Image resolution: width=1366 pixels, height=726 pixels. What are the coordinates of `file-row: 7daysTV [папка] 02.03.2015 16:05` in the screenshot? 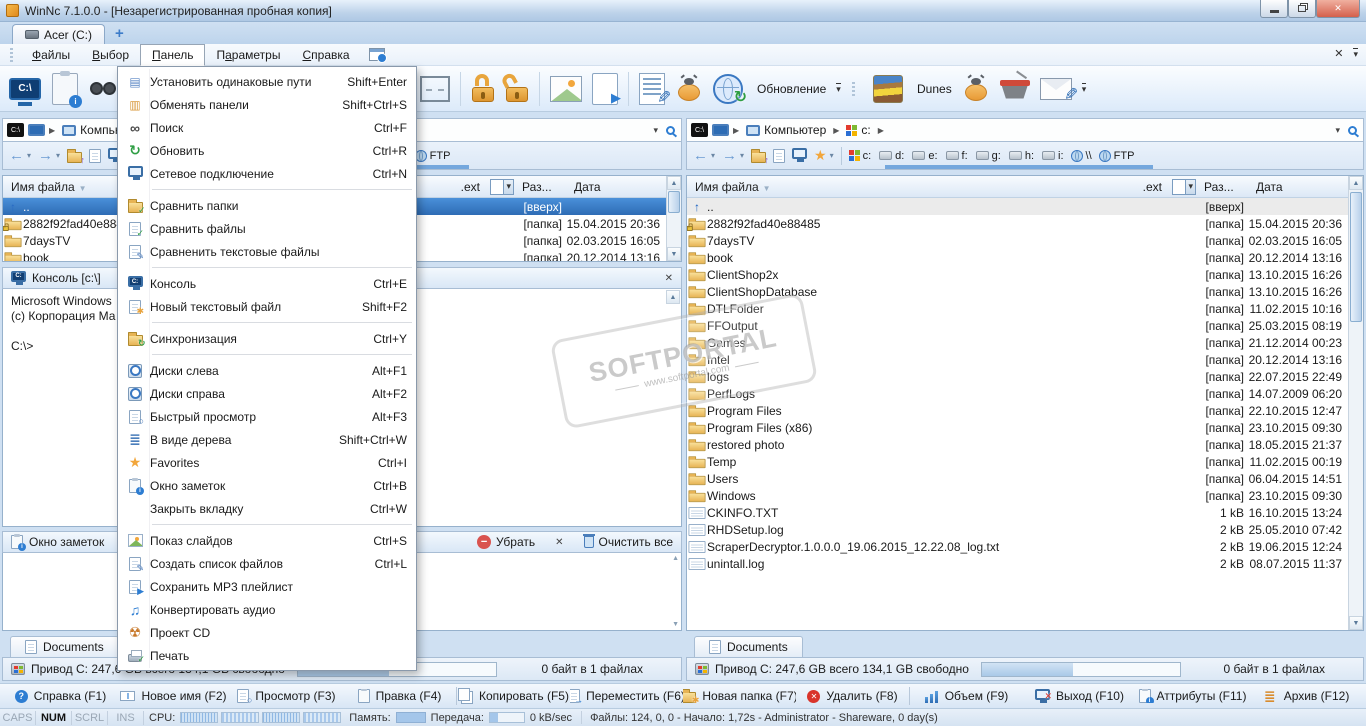 It's located at (1025, 240).